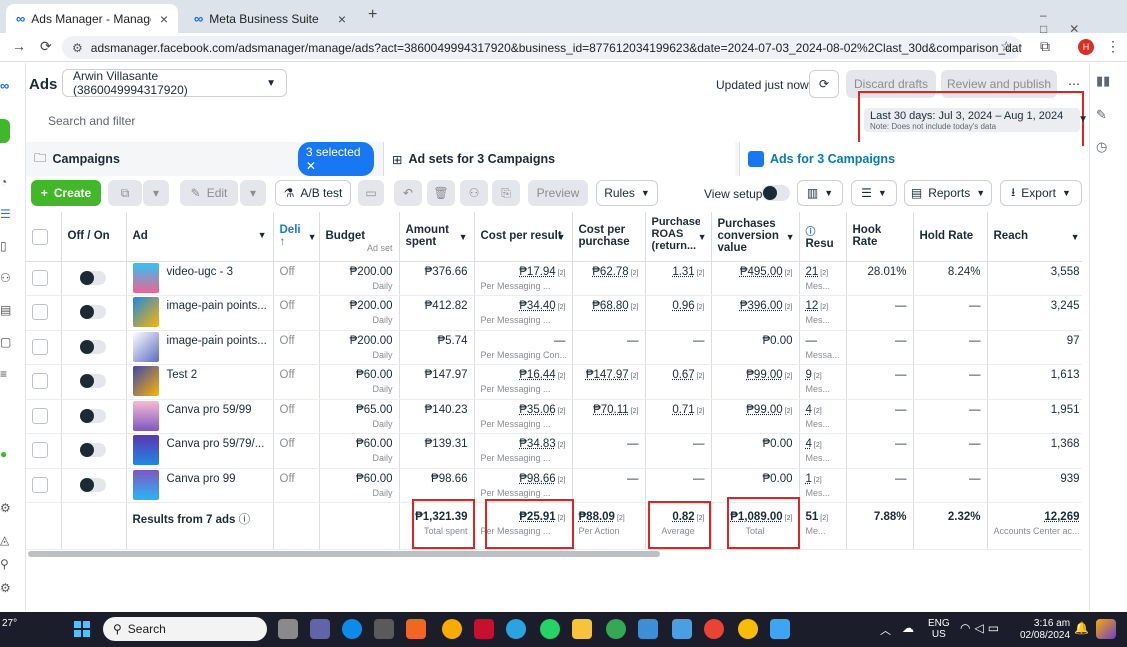 This screenshot has width=1127, height=647. What do you see at coordinates (270, 18) in the screenshot?
I see `tab-business-suite: ∞ Meta Business Suite ×` at bounding box center [270, 18].